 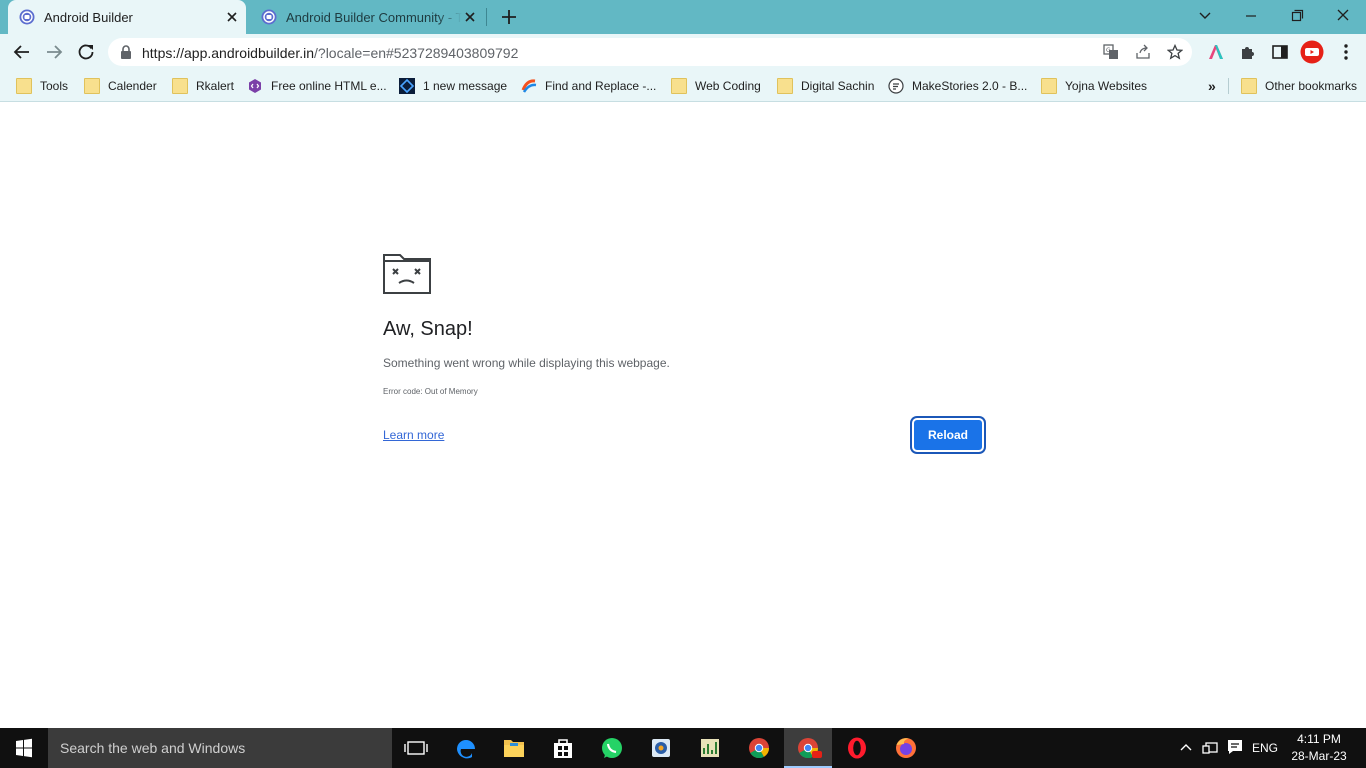 I want to click on chrome-profile-active-icon, so click(x=808, y=748).